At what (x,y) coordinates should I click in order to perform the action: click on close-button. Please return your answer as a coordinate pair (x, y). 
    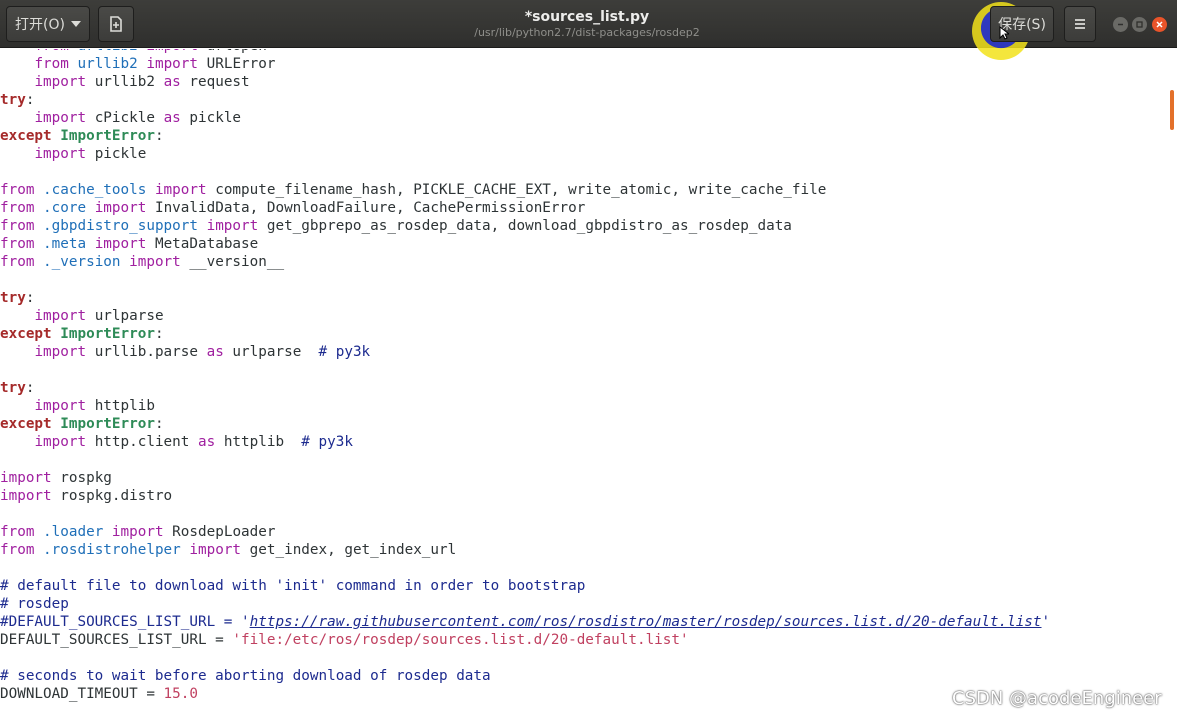
    Looking at the image, I should click on (1159, 24).